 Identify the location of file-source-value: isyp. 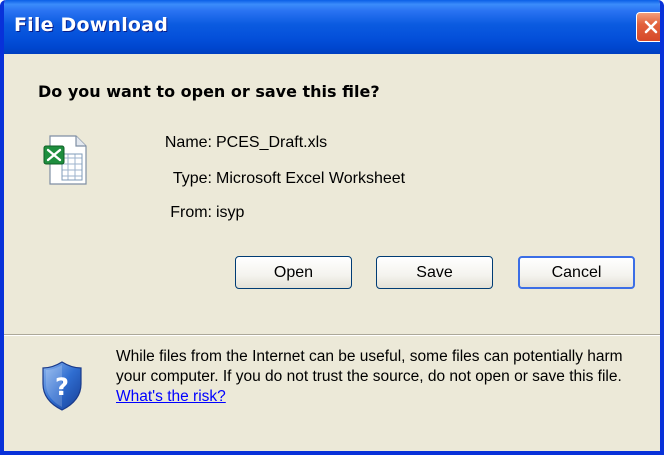
(230, 212).